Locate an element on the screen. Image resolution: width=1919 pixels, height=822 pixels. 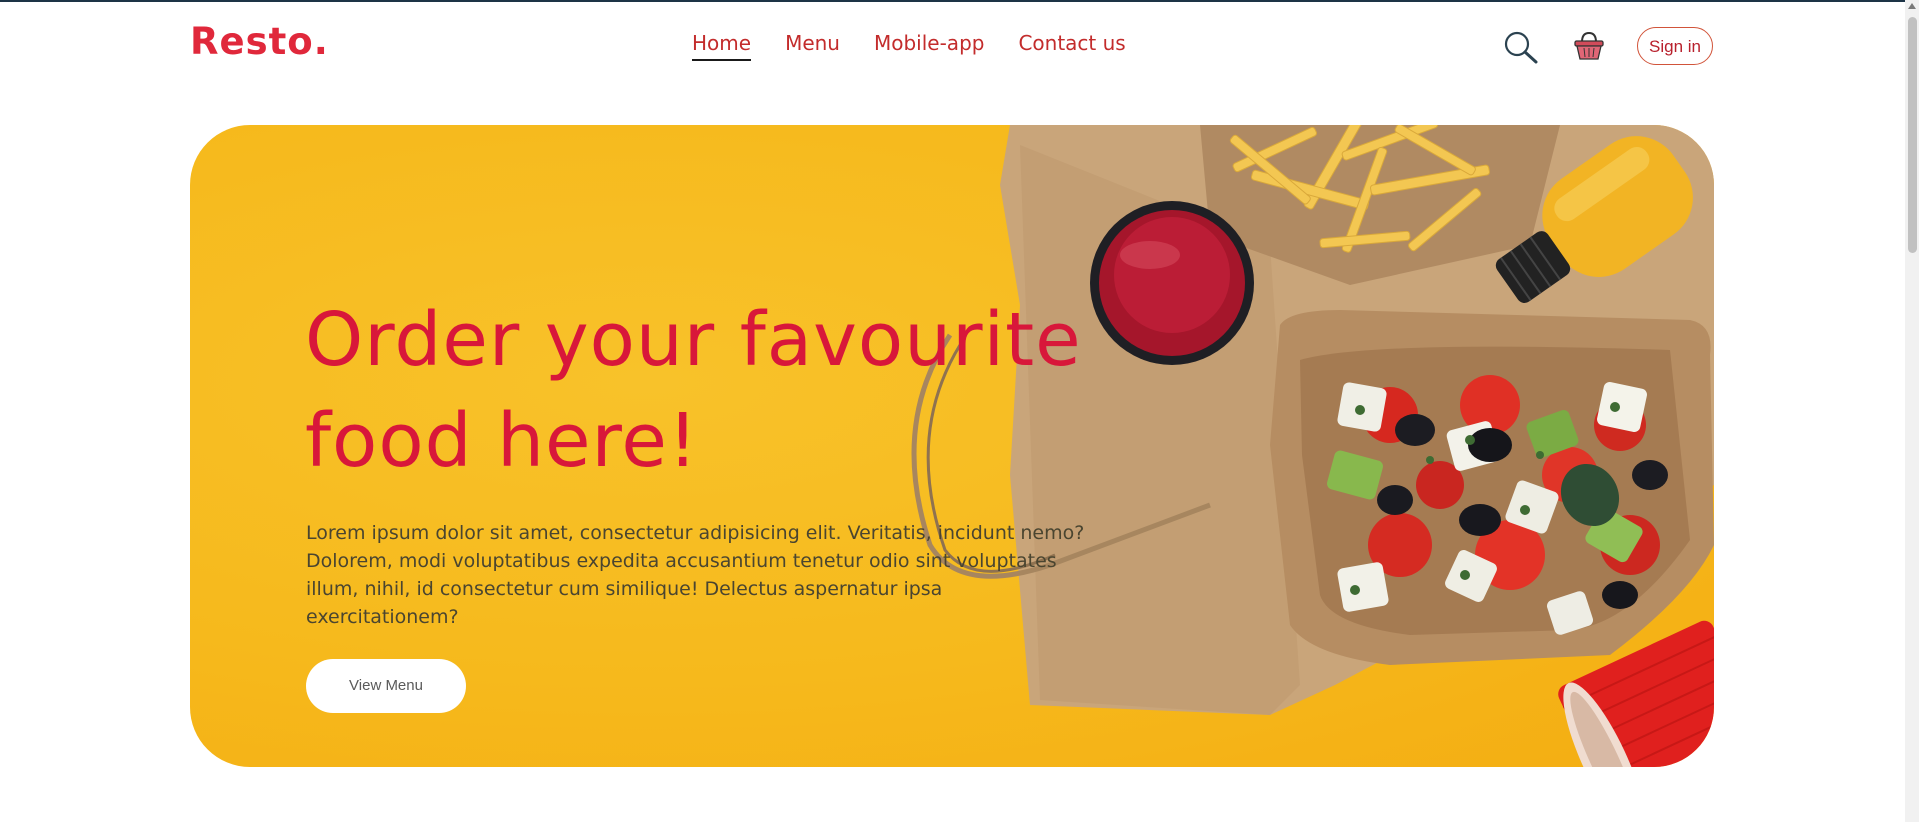
hero-title-line-1: Order your favourite is located at coordinates (693, 340).